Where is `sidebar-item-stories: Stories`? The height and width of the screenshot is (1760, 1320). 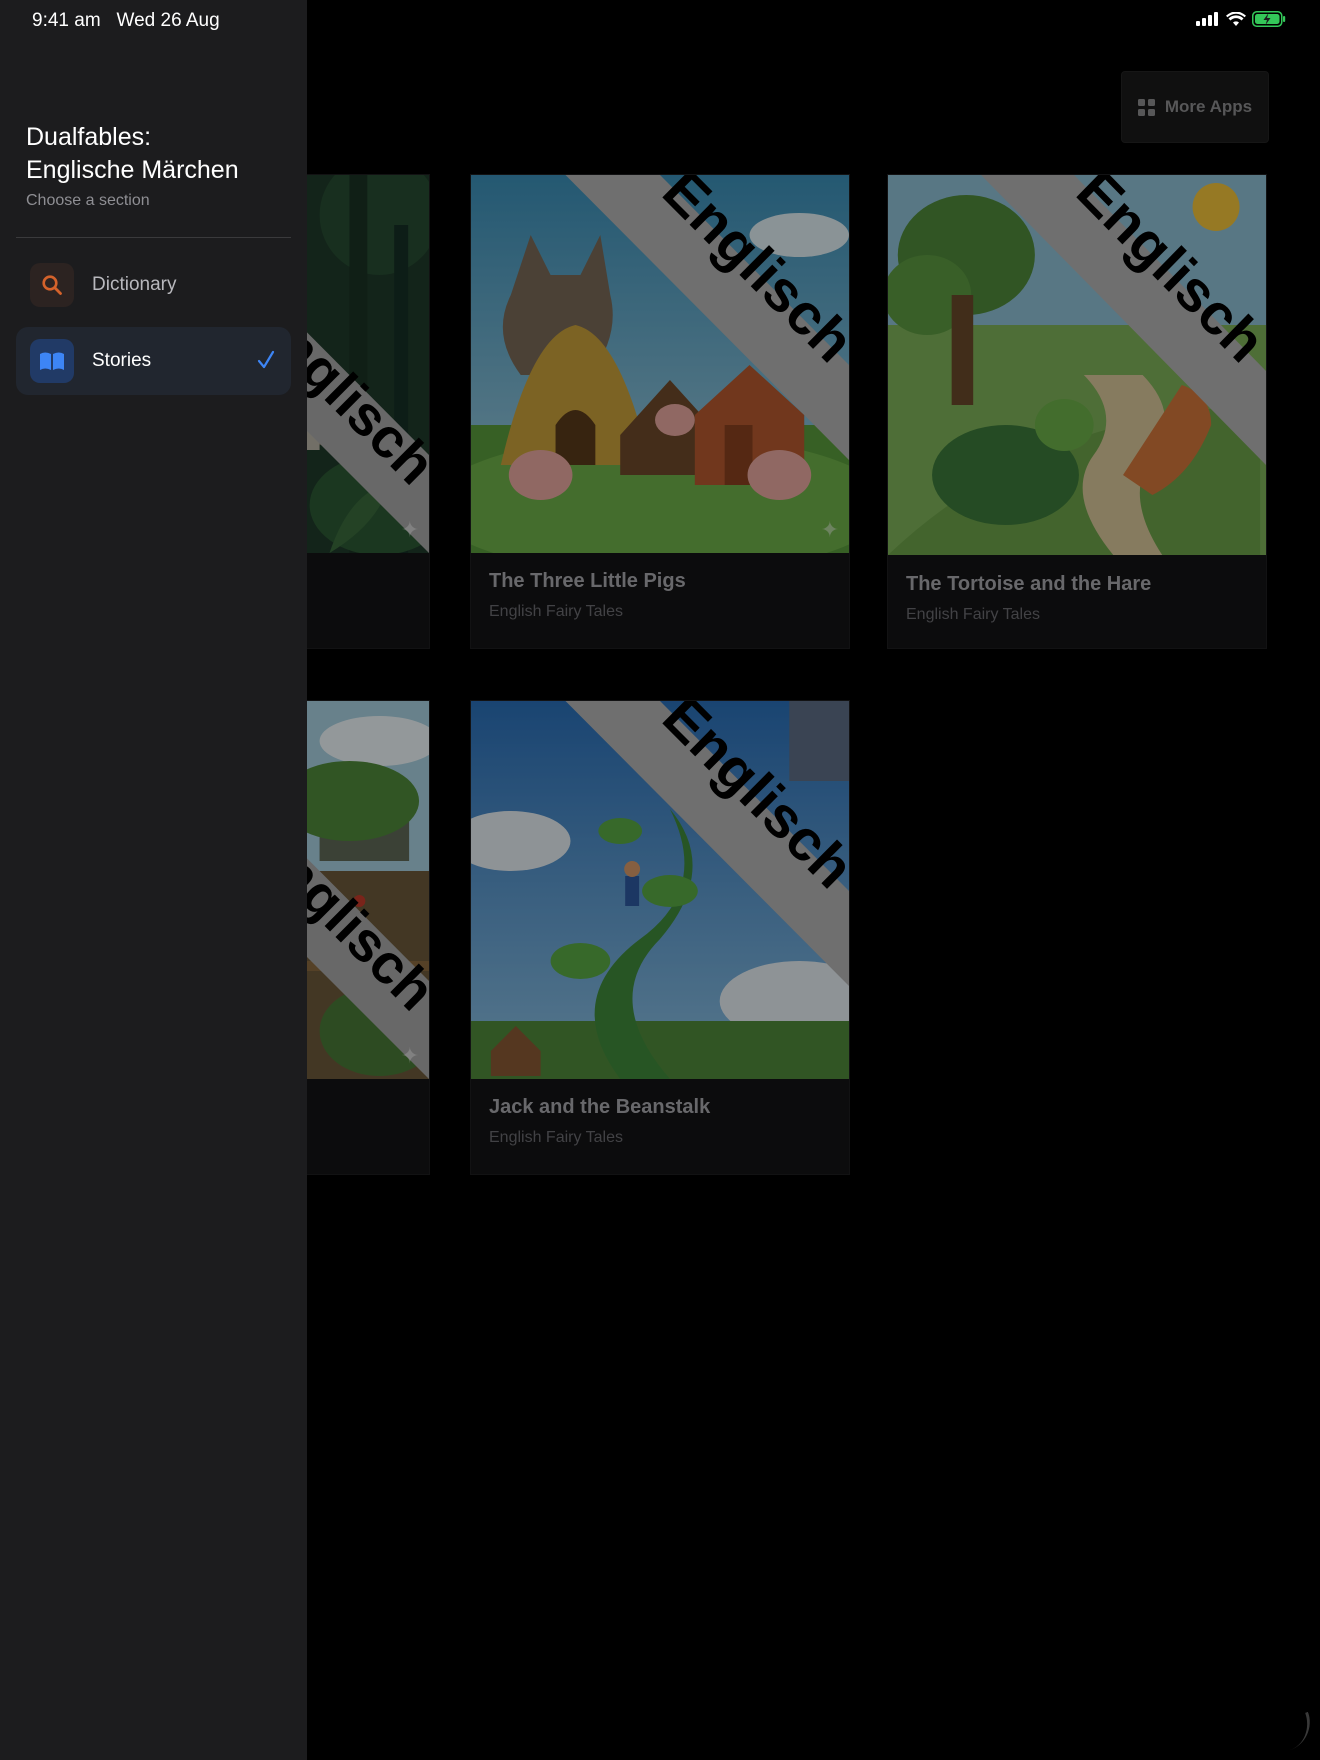
sidebar-item-stories: Stories is located at coordinates (153, 361).